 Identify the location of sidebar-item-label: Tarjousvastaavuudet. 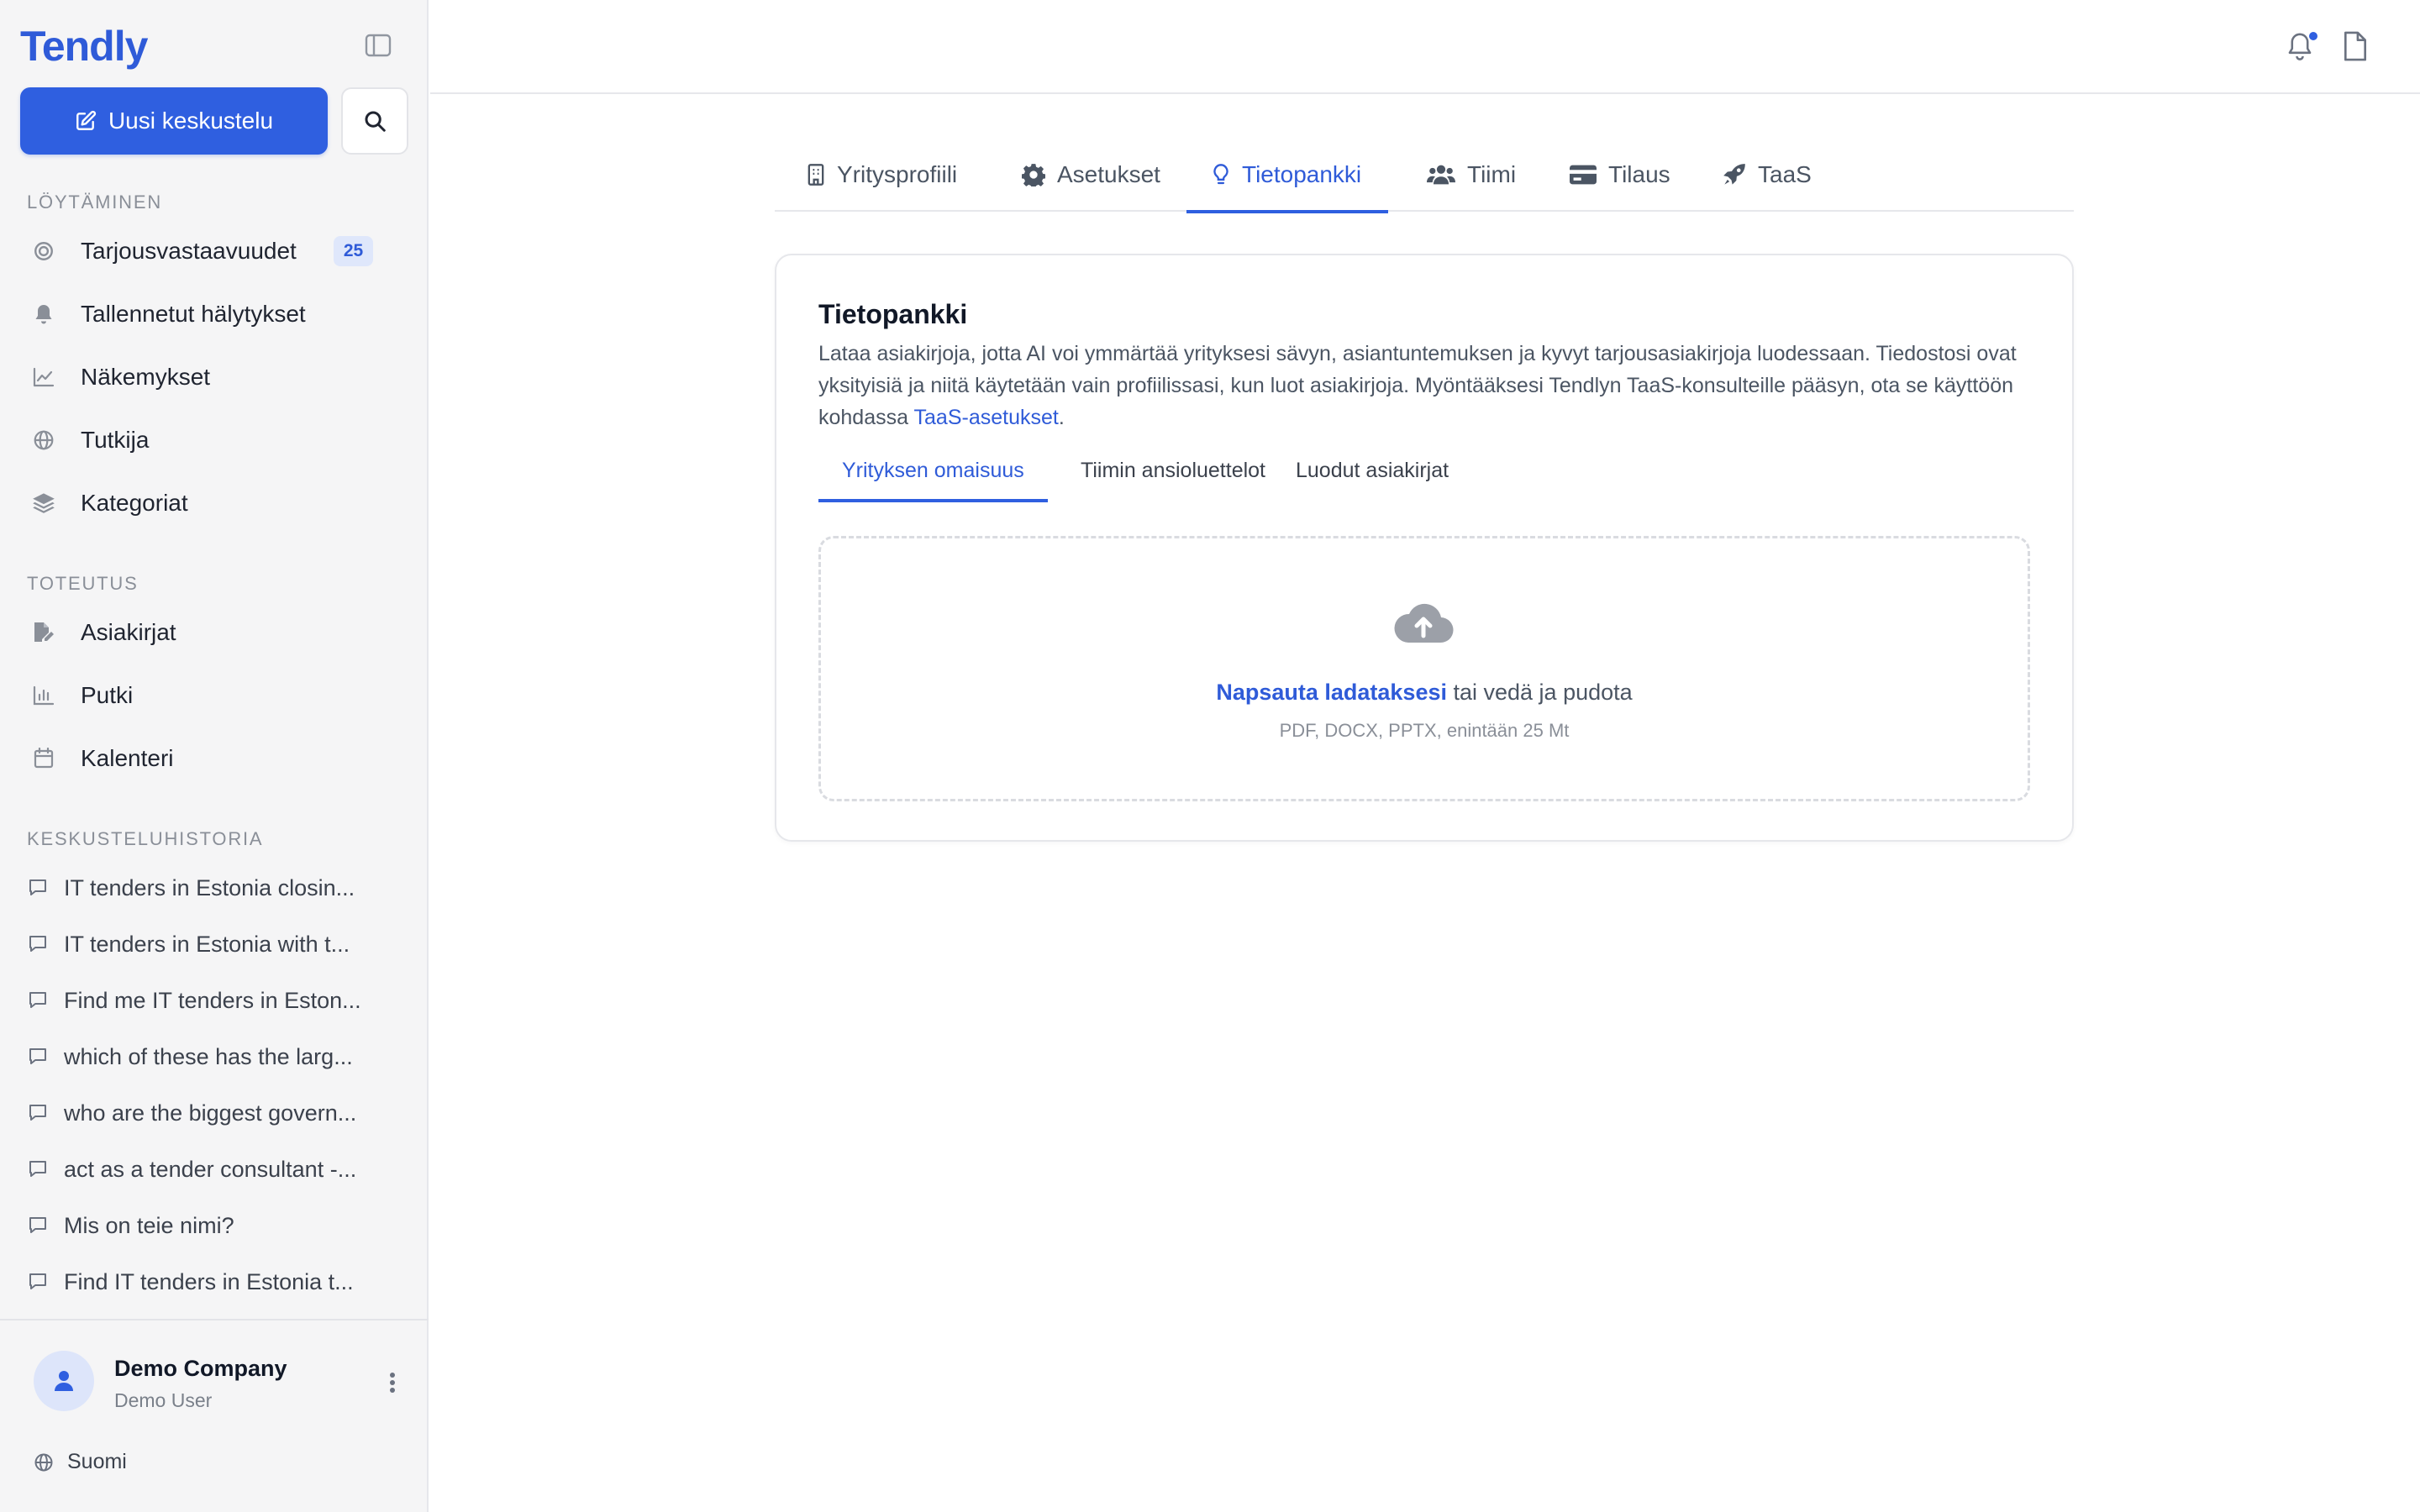
(189, 251).